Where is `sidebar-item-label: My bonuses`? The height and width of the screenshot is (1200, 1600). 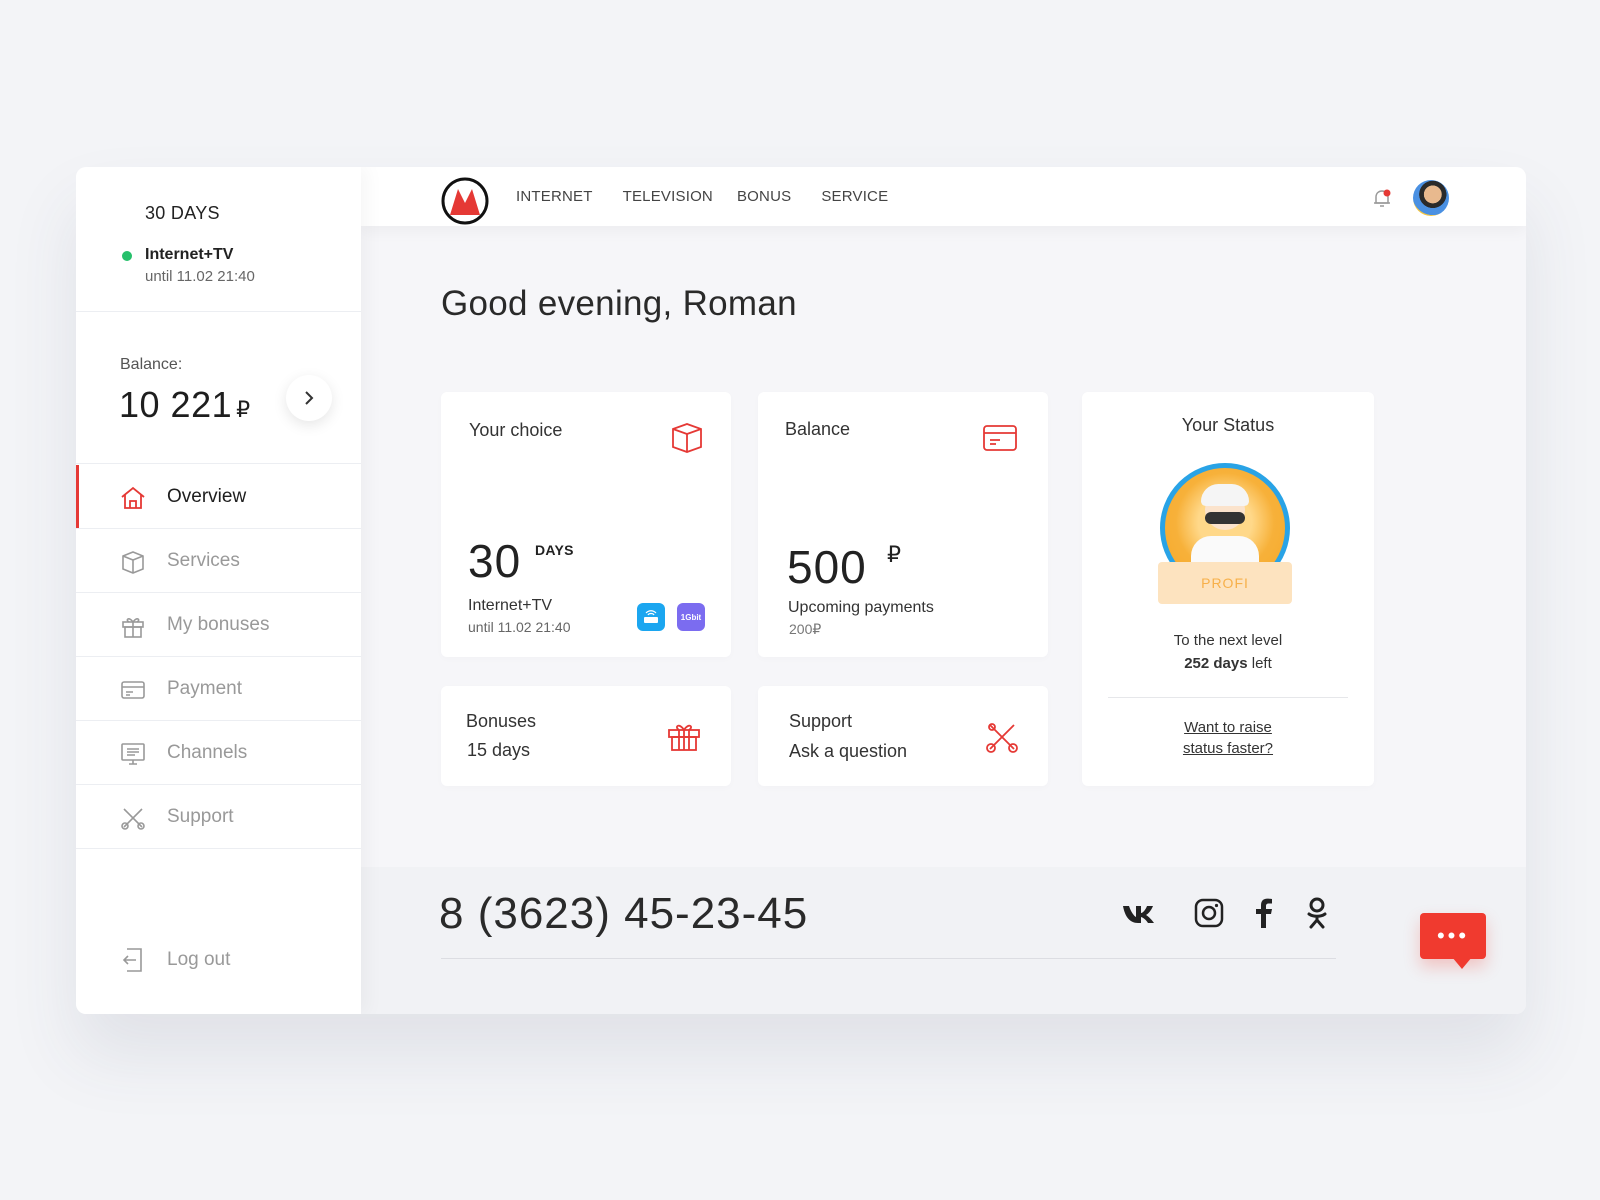
sidebar-item-label: My bonuses is located at coordinates (218, 624).